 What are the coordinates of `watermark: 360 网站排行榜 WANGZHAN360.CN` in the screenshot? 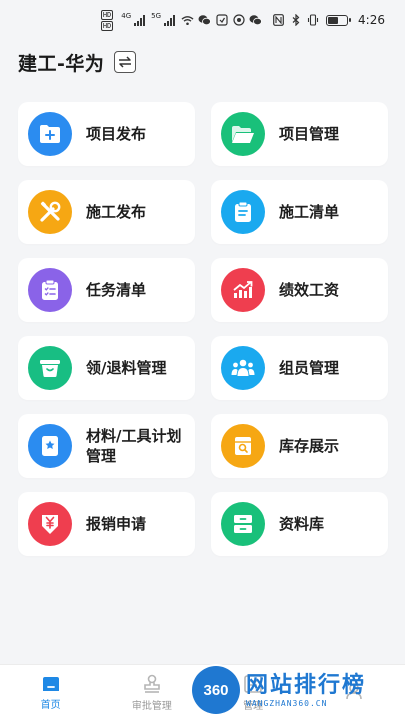 It's located at (298, 690).